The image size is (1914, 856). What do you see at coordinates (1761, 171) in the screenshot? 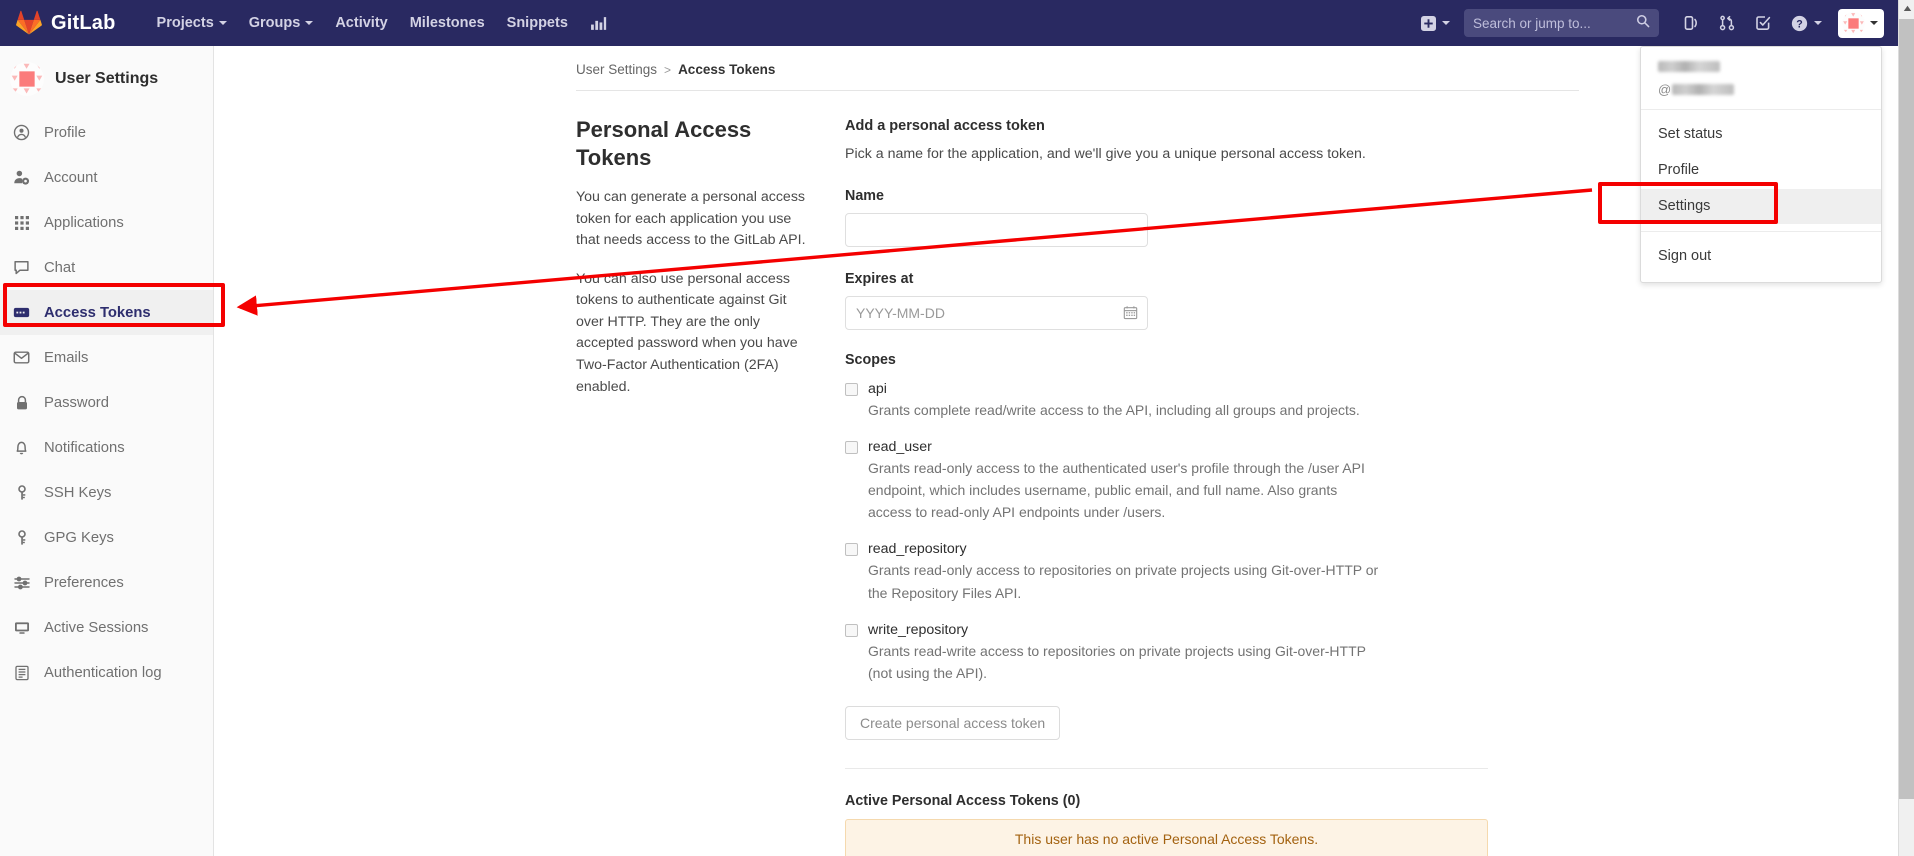
I see `dropdown-item-profile: Profile` at bounding box center [1761, 171].